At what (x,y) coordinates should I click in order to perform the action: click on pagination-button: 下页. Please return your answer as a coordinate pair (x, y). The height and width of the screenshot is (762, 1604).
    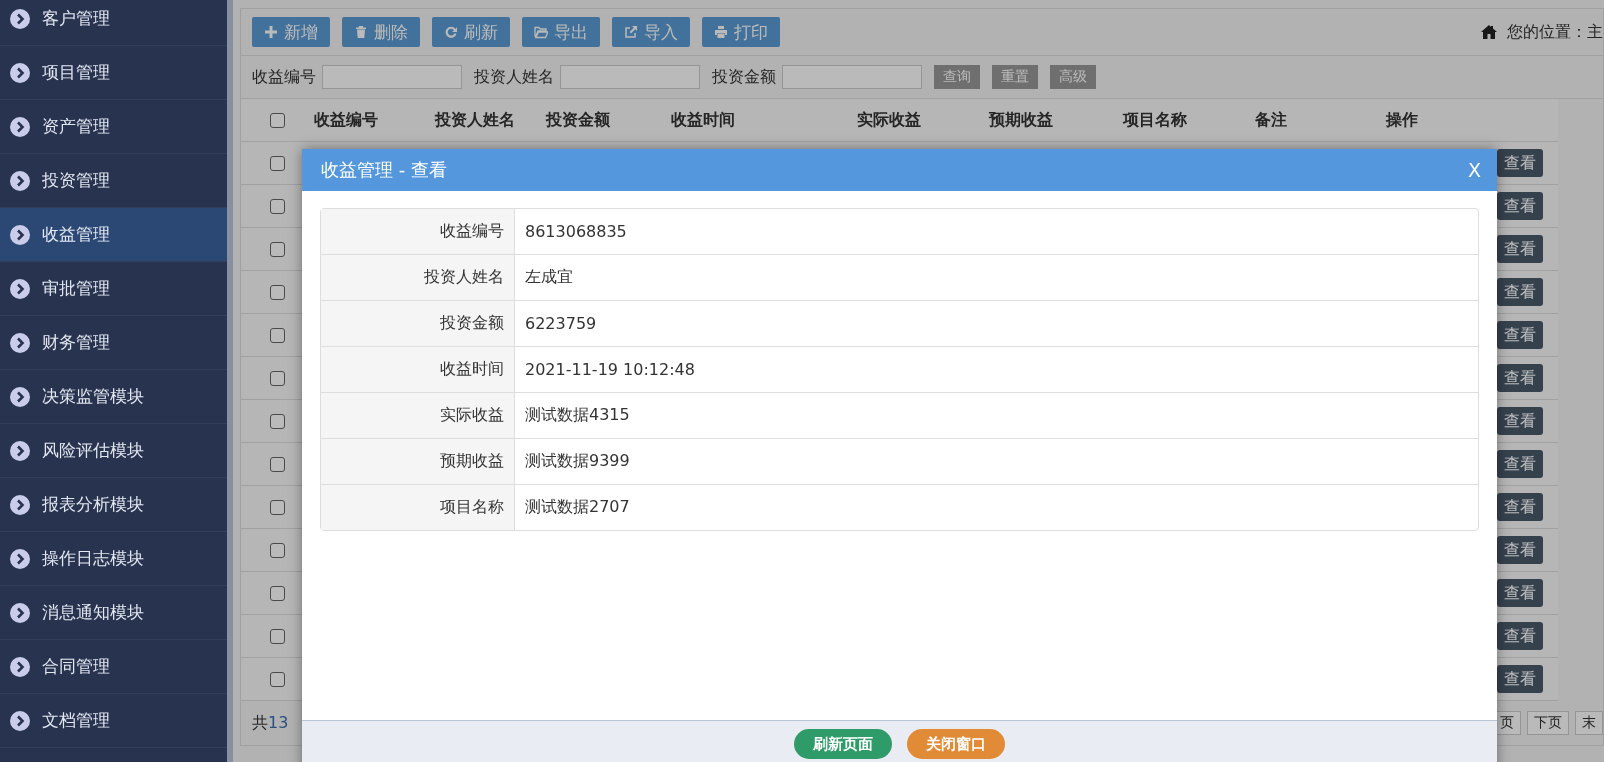
    Looking at the image, I should click on (1548, 723).